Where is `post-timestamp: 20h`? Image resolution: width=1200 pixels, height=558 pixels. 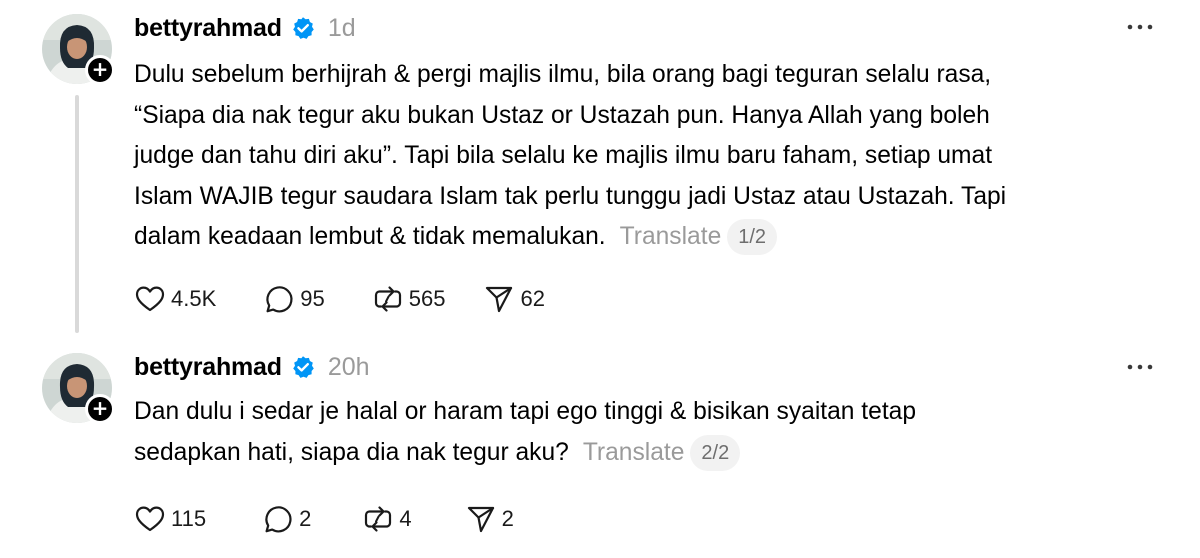 post-timestamp: 20h is located at coordinates (348, 366).